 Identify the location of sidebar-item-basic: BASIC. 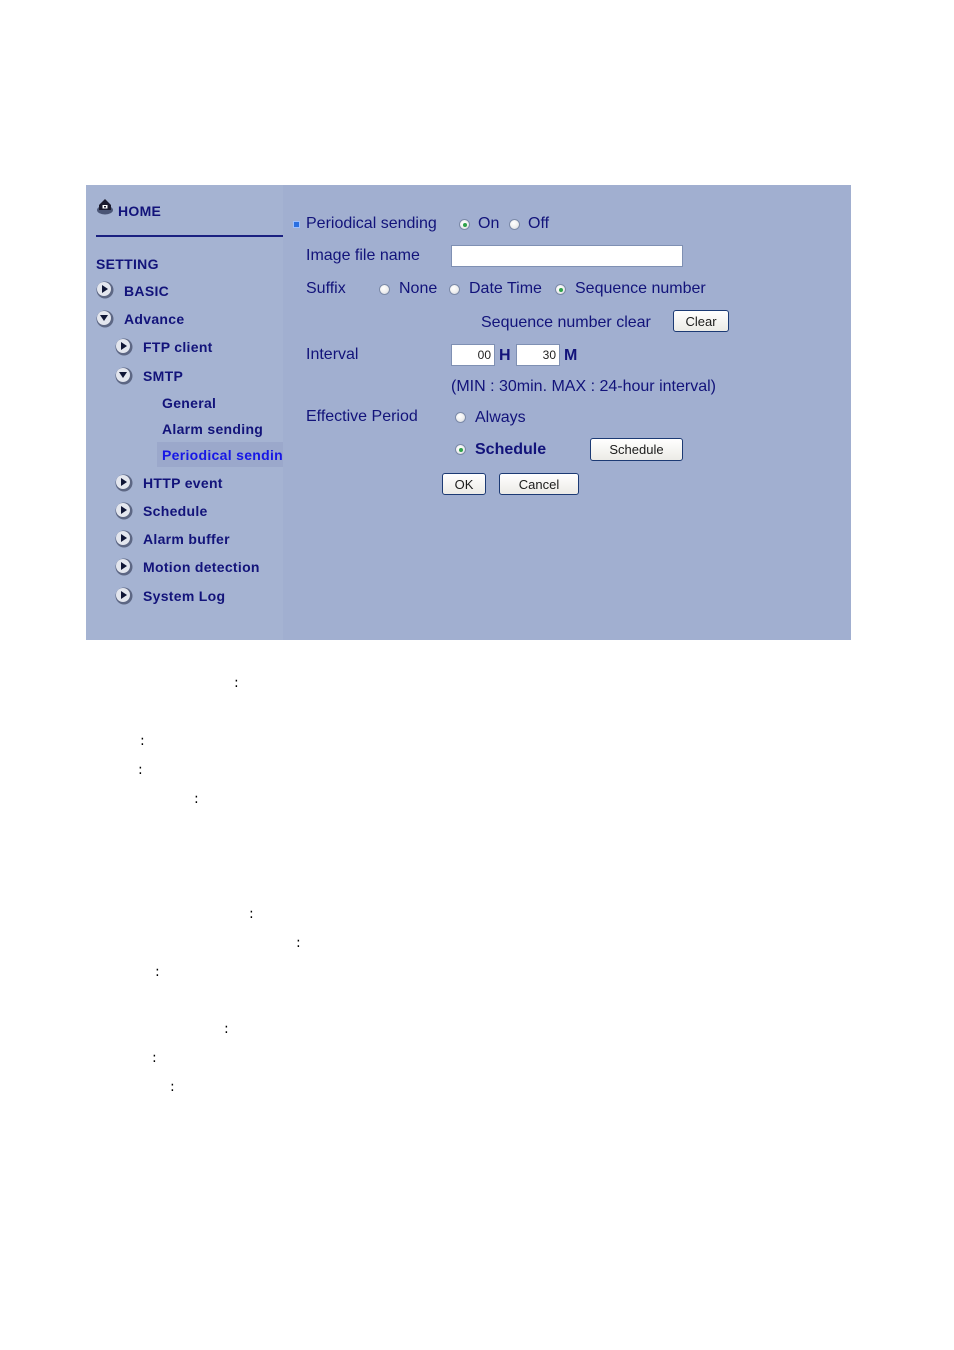
(146, 291).